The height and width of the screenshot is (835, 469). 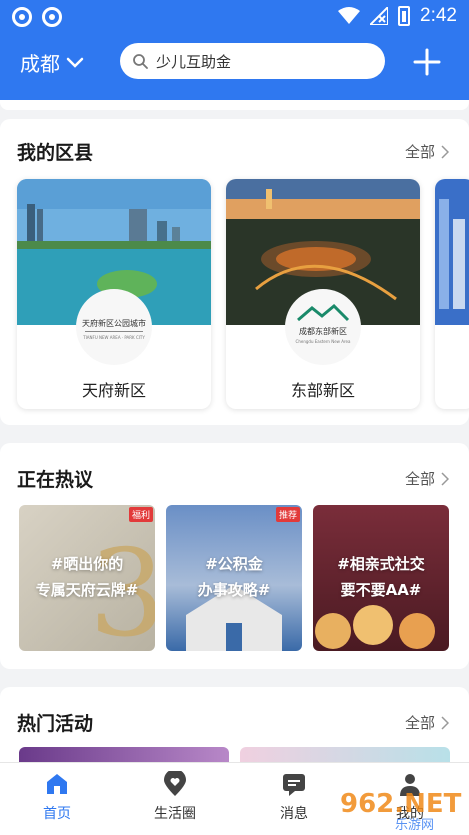 What do you see at coordinates (175, 783) in the screenshot?
I see `location-heart-icon` at bounding box center [175, 783].